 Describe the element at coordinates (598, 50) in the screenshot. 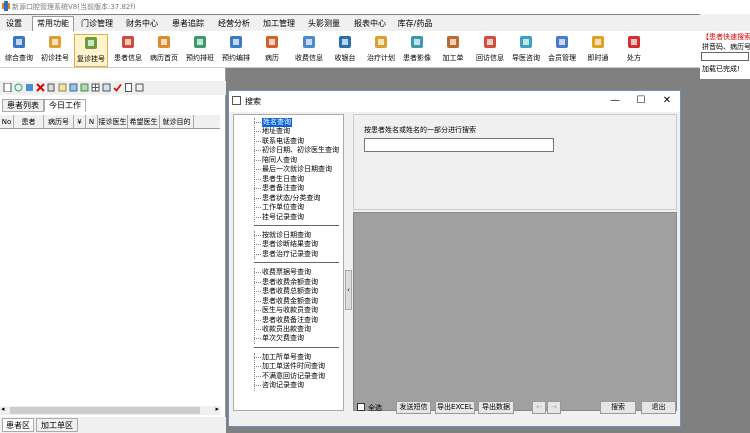

I see `toolbar-button-16: 即时通` at that location.